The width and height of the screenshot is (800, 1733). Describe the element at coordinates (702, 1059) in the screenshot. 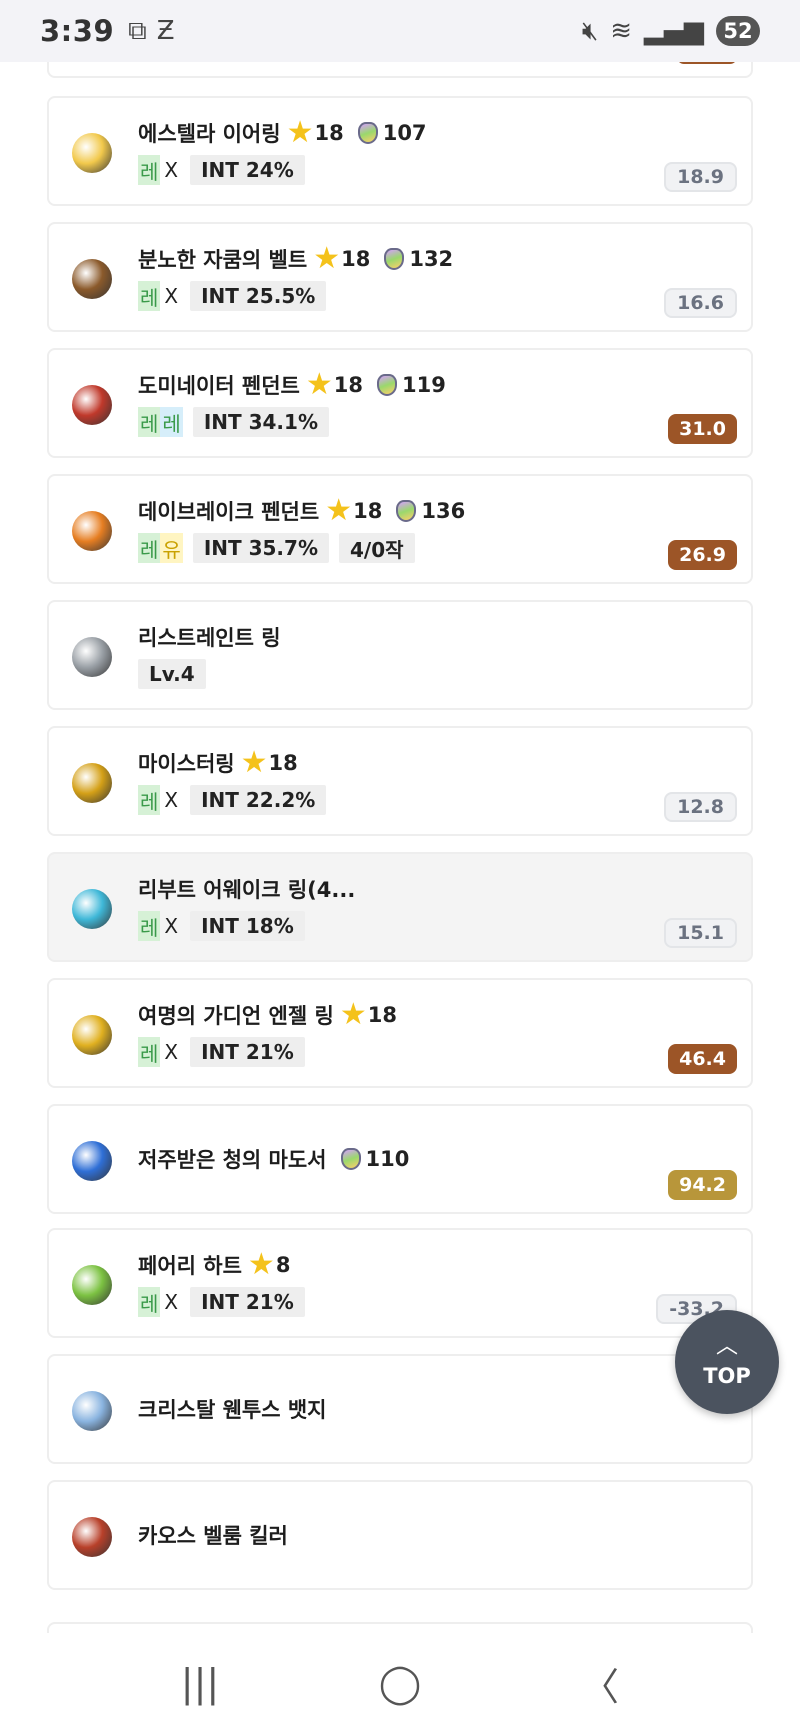

I see `score-badge: 46.4` at that location.